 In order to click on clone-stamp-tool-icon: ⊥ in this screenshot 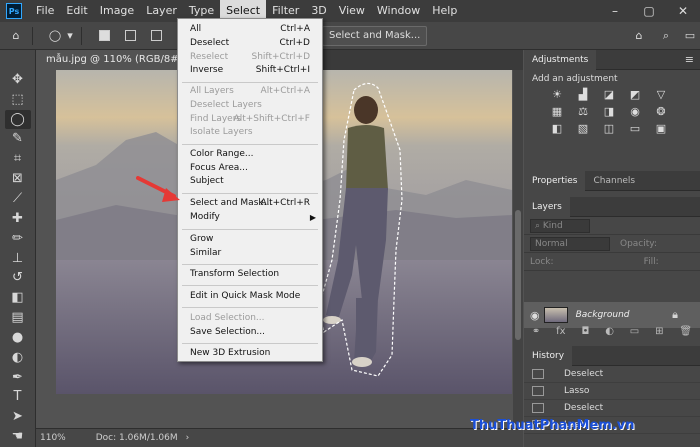, I will do `click(18, 258)`.